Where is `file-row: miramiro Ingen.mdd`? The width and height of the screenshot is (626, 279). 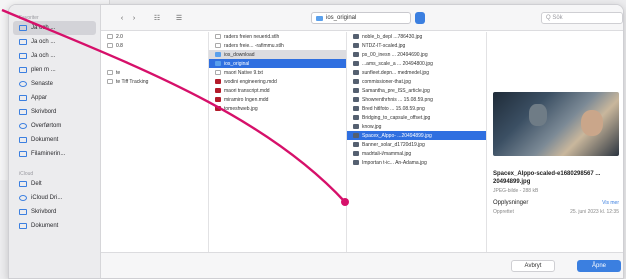 file-row: miramiro Ingen.mdd is located at coordinates (277, 99).